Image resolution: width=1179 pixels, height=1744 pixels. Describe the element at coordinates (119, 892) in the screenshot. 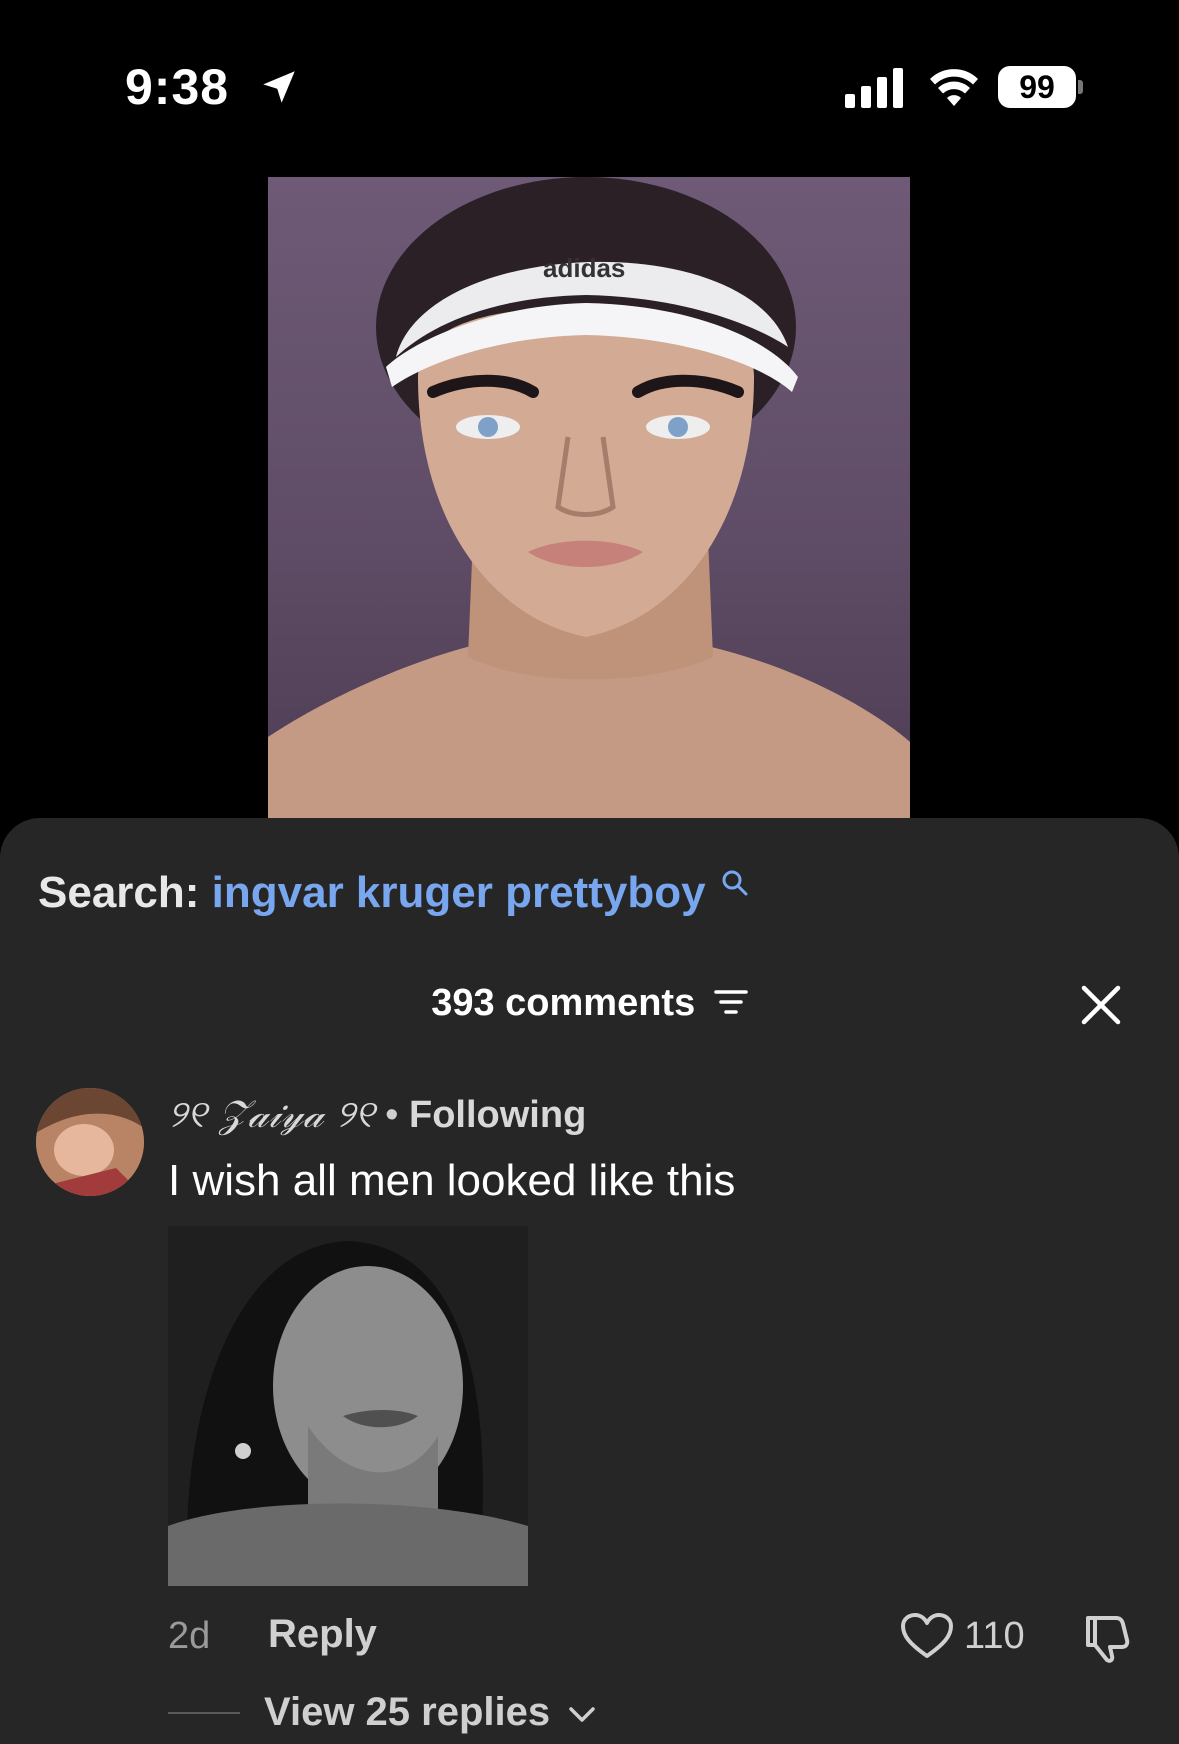

I see `search-label: Search:` at that location.